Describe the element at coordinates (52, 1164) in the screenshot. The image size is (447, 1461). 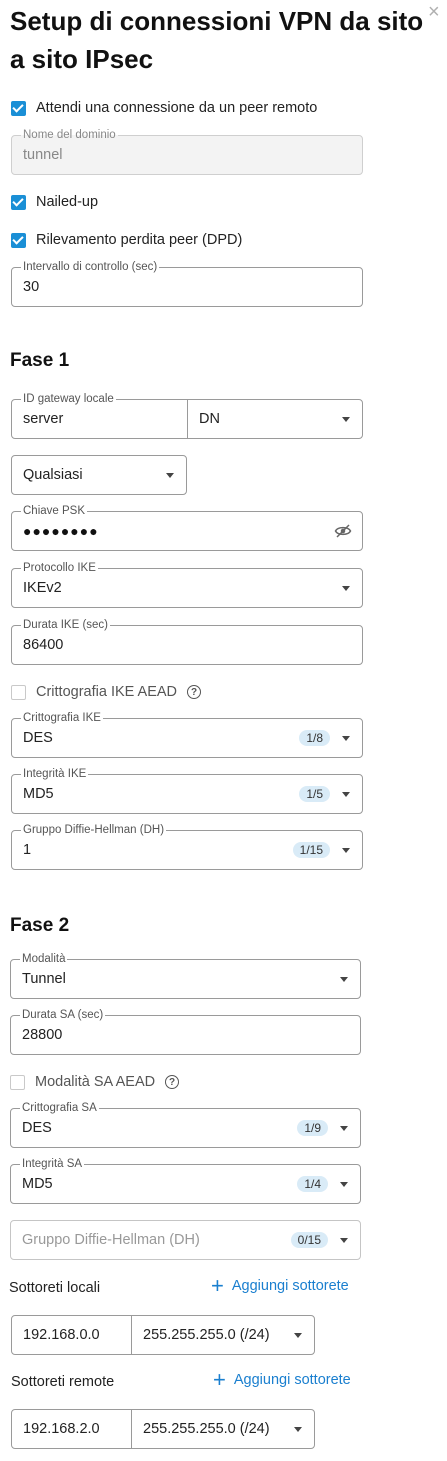
I see `sa-integrity-label: Integrità SA` at that location.